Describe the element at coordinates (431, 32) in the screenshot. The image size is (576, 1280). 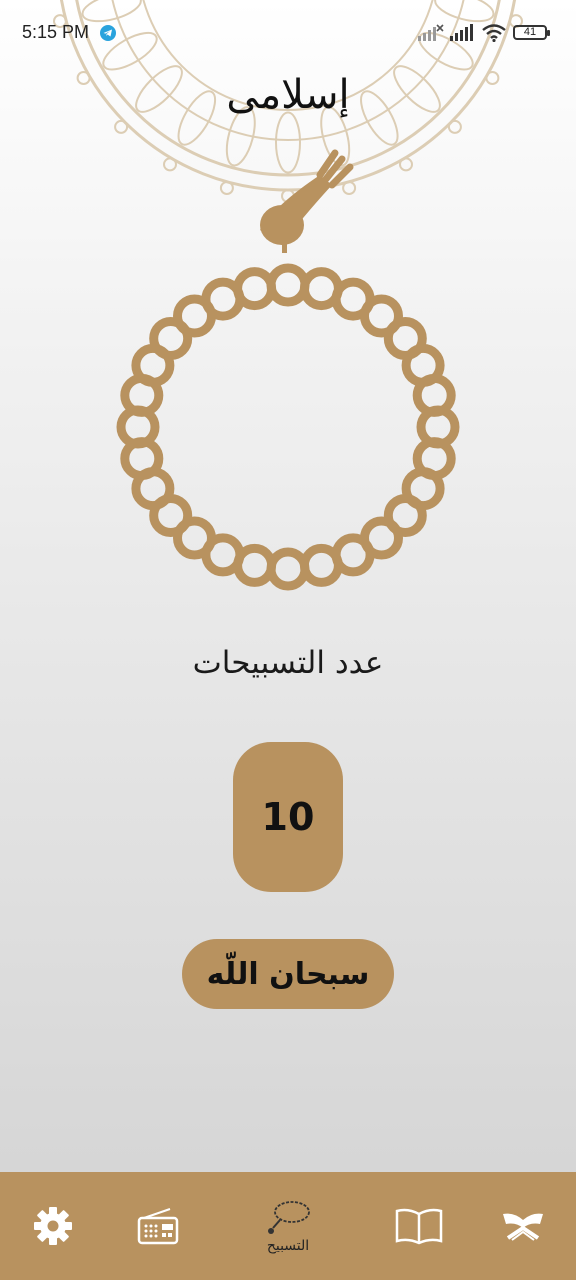
I see `signal-x-icon` at that location.